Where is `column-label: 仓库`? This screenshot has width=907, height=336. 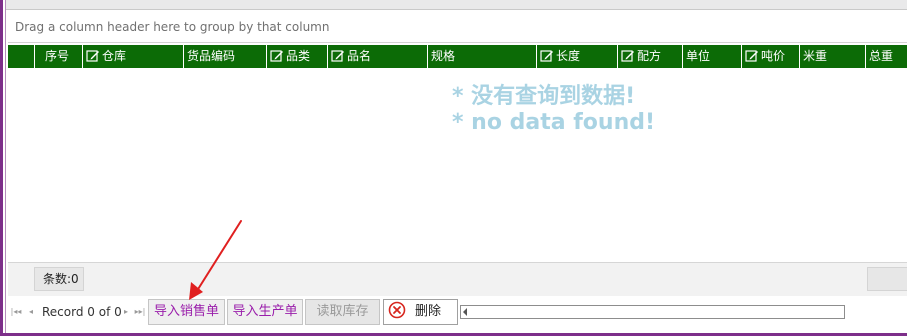
column-label: 仓库 is located at coordinates (114, 56).